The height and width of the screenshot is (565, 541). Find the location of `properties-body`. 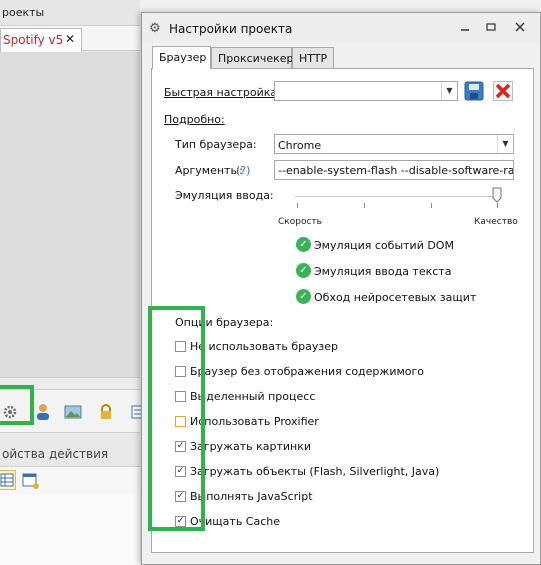

properties-body is located at coordinates (70, 530).